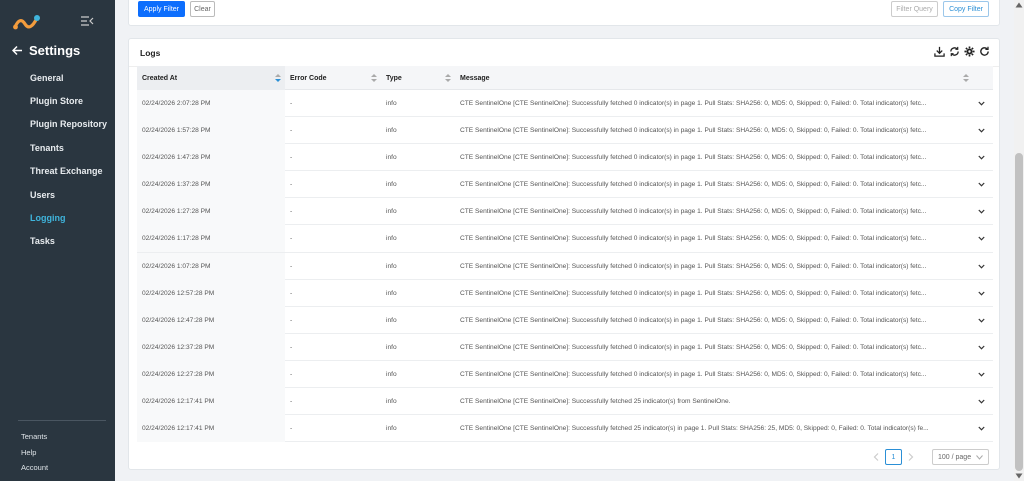  I want to click on page-size-value: 100 / page, so click(955, 457).